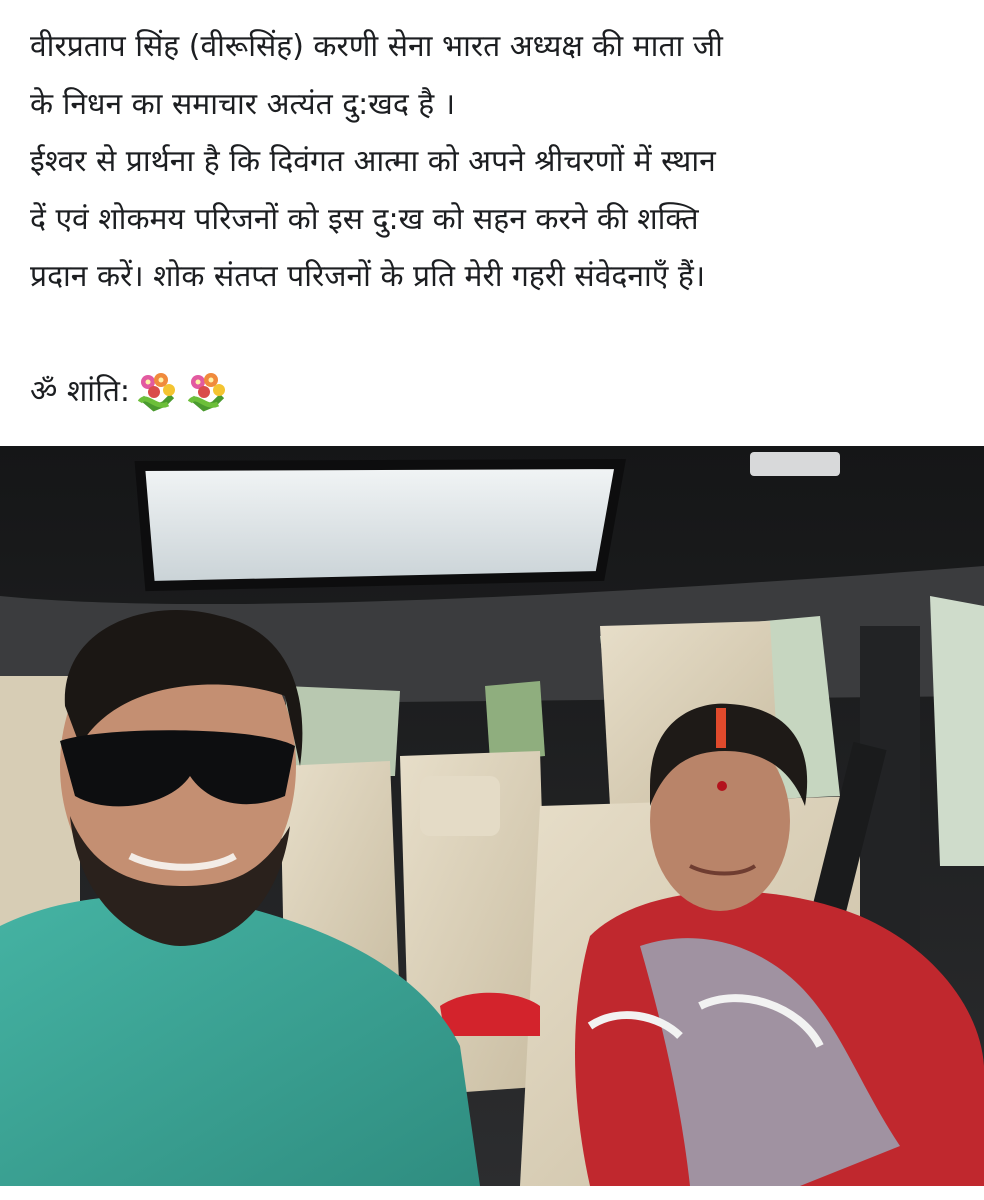 This screenshot has width=984, height=1200. Describe the element at coordinates (243, 104) in the screenshot. I see `post-line-2: के निधन का समाचार अत्यंत दु:खद है ।` at that location.